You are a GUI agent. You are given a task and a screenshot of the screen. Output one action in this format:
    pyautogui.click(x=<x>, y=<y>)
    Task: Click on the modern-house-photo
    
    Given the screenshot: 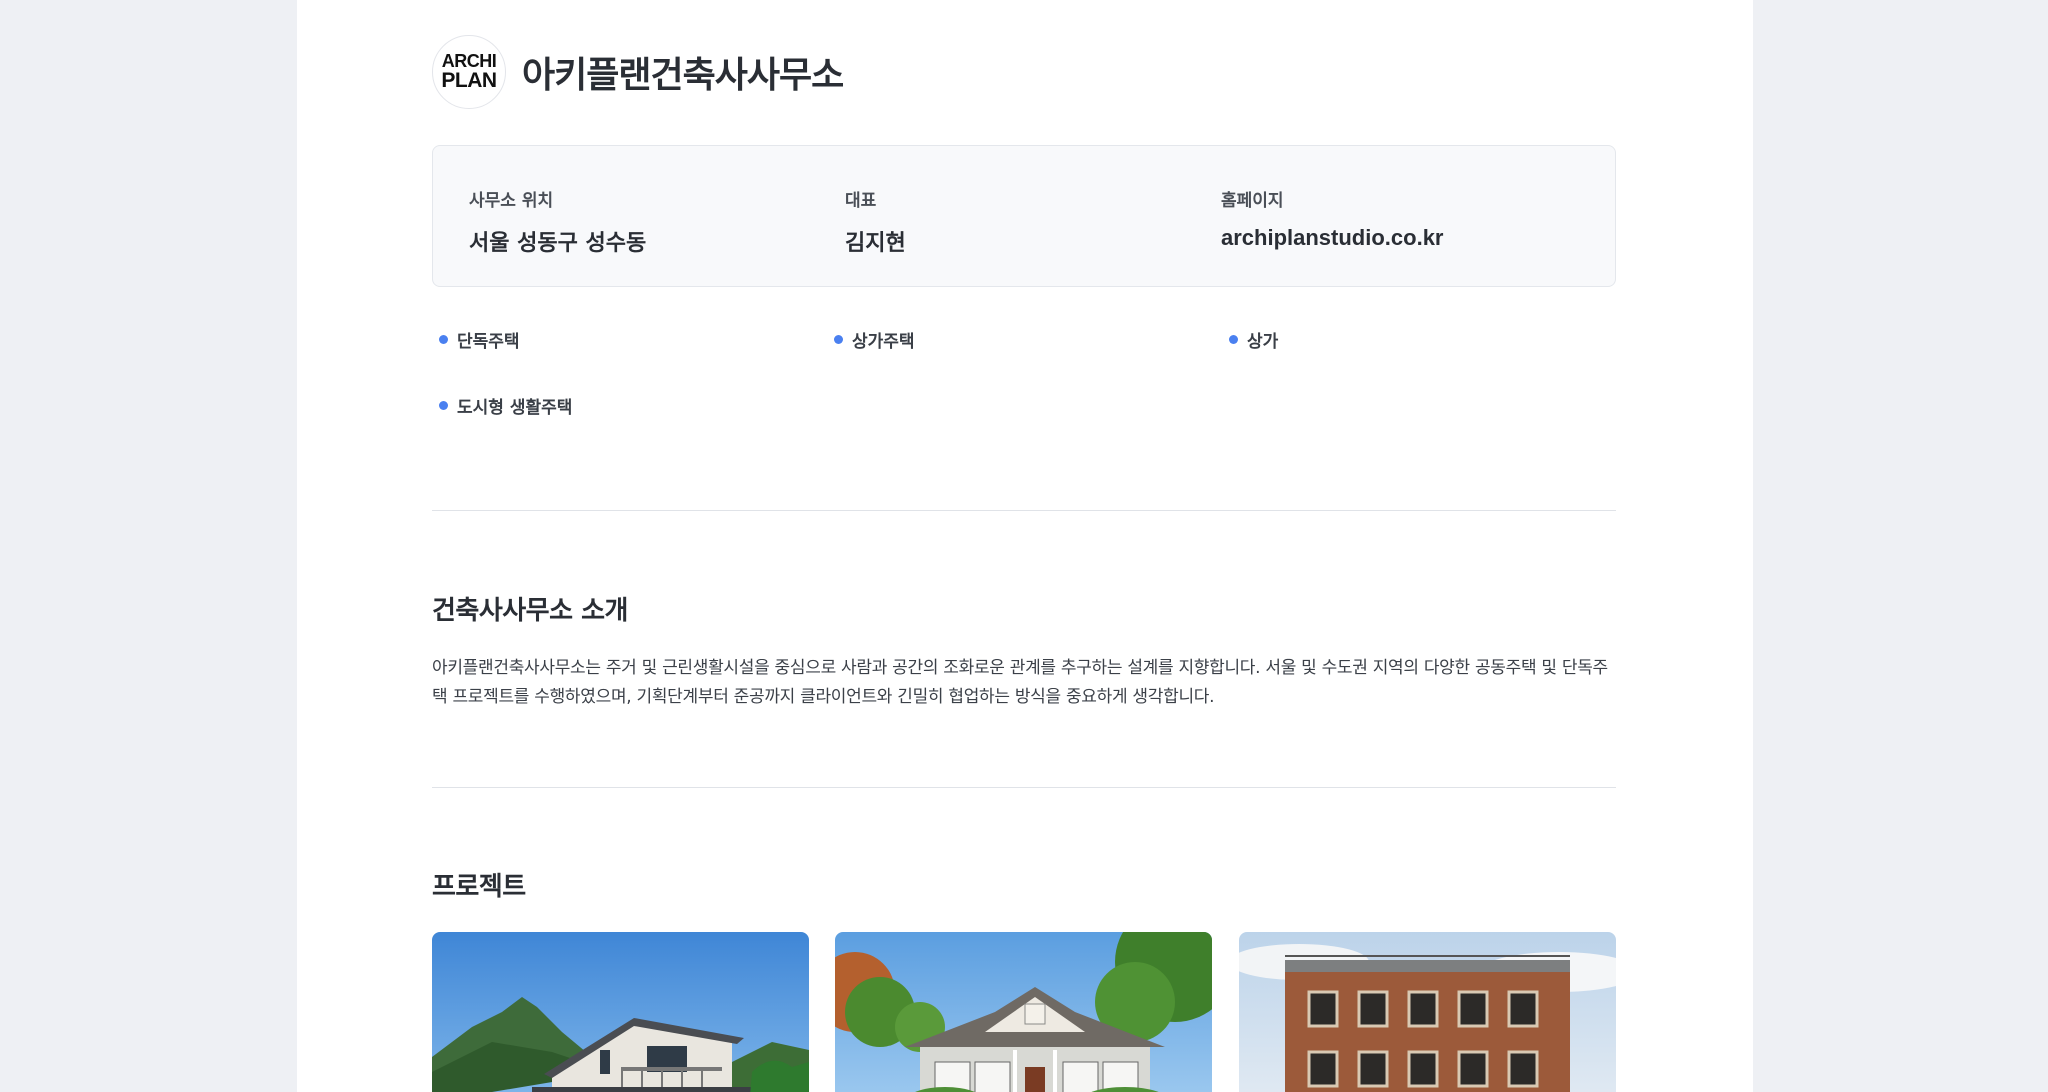 What is the action you would take?
    pyautogui.click(x=620, y=1012)
    